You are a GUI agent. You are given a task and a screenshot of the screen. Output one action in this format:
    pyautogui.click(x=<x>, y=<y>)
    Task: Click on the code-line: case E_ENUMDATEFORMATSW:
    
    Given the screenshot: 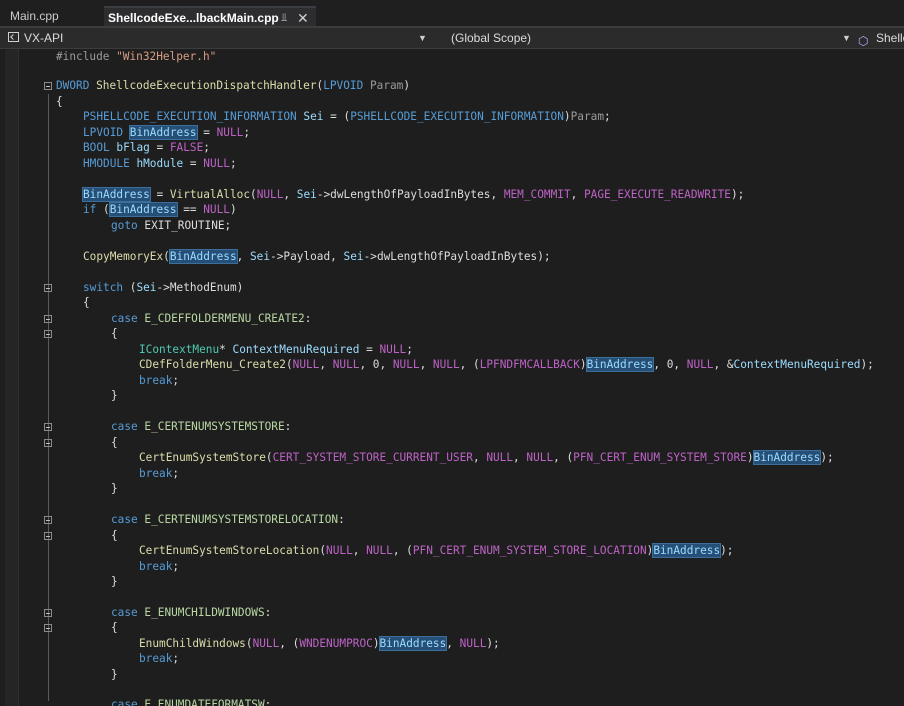 What is the action you would take?
    pyautogui.click(x=191, y=702)
    